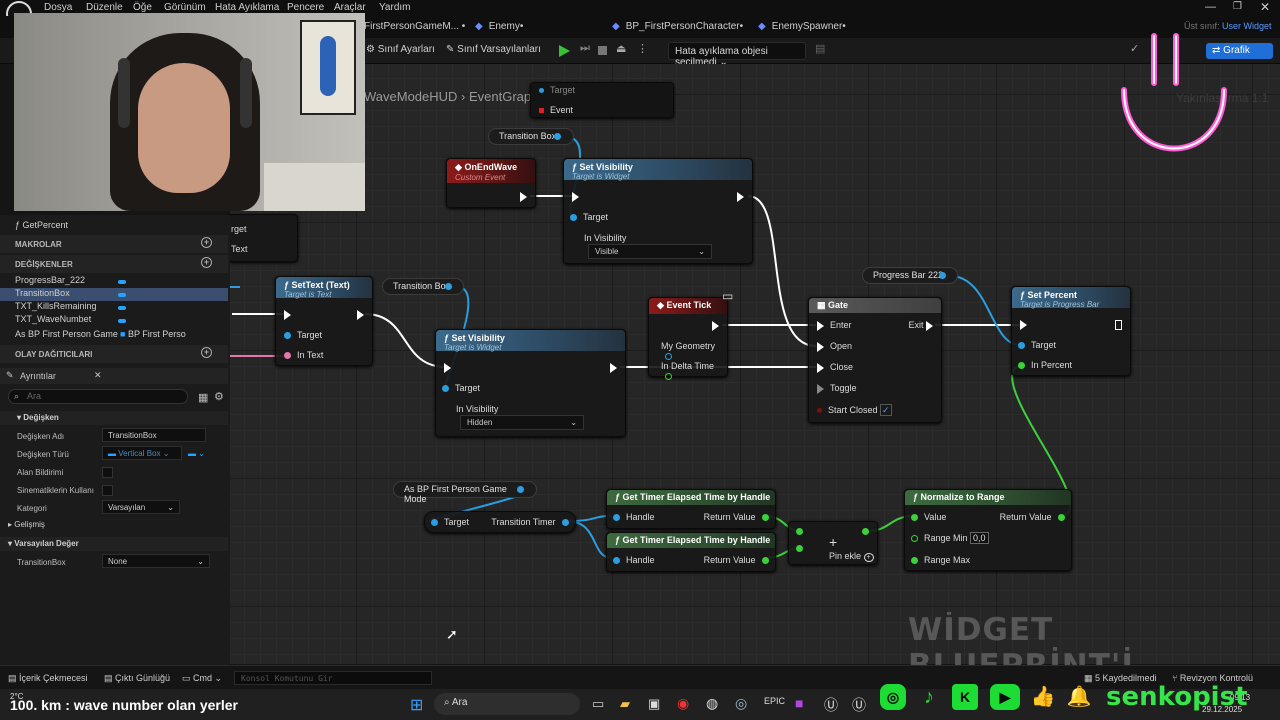  What do you see at coordinates (124, 93) in the screenshot?
I see `headphone-left` at bounding box center [124, 93].